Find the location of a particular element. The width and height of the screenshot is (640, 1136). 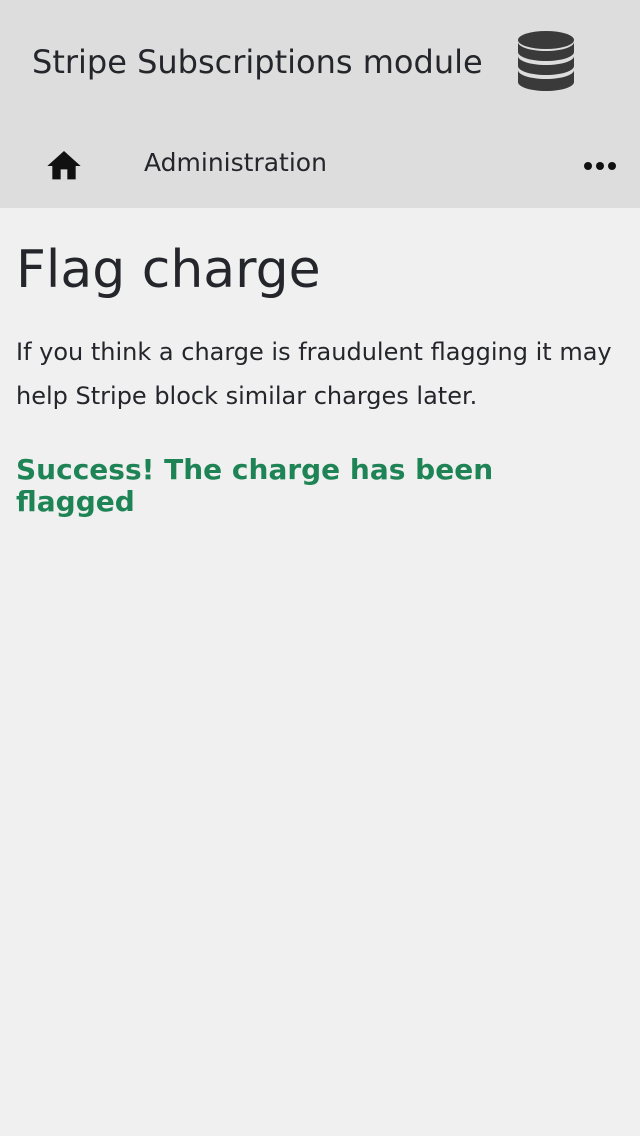

page-title: Flag charge is located at coordinates (168, 270).